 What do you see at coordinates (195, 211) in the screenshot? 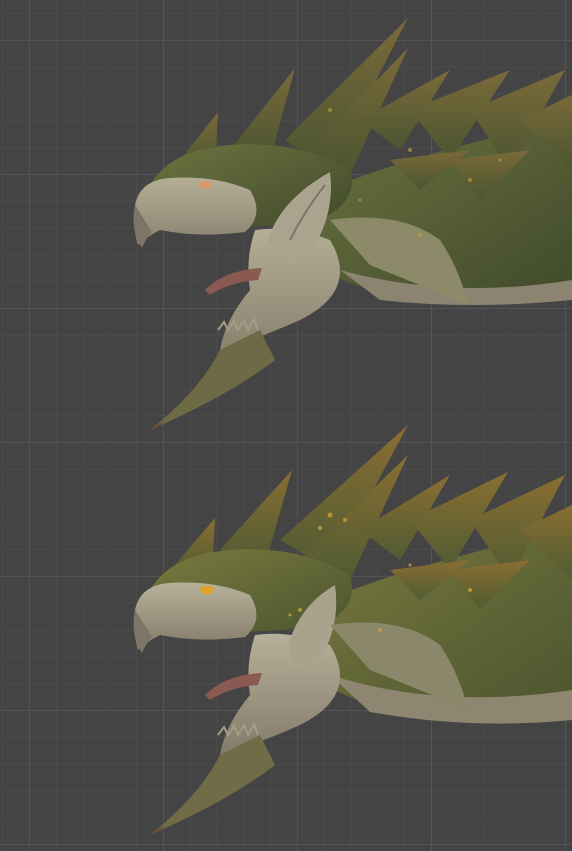
I see `beak` at bounding box center [195, 211].